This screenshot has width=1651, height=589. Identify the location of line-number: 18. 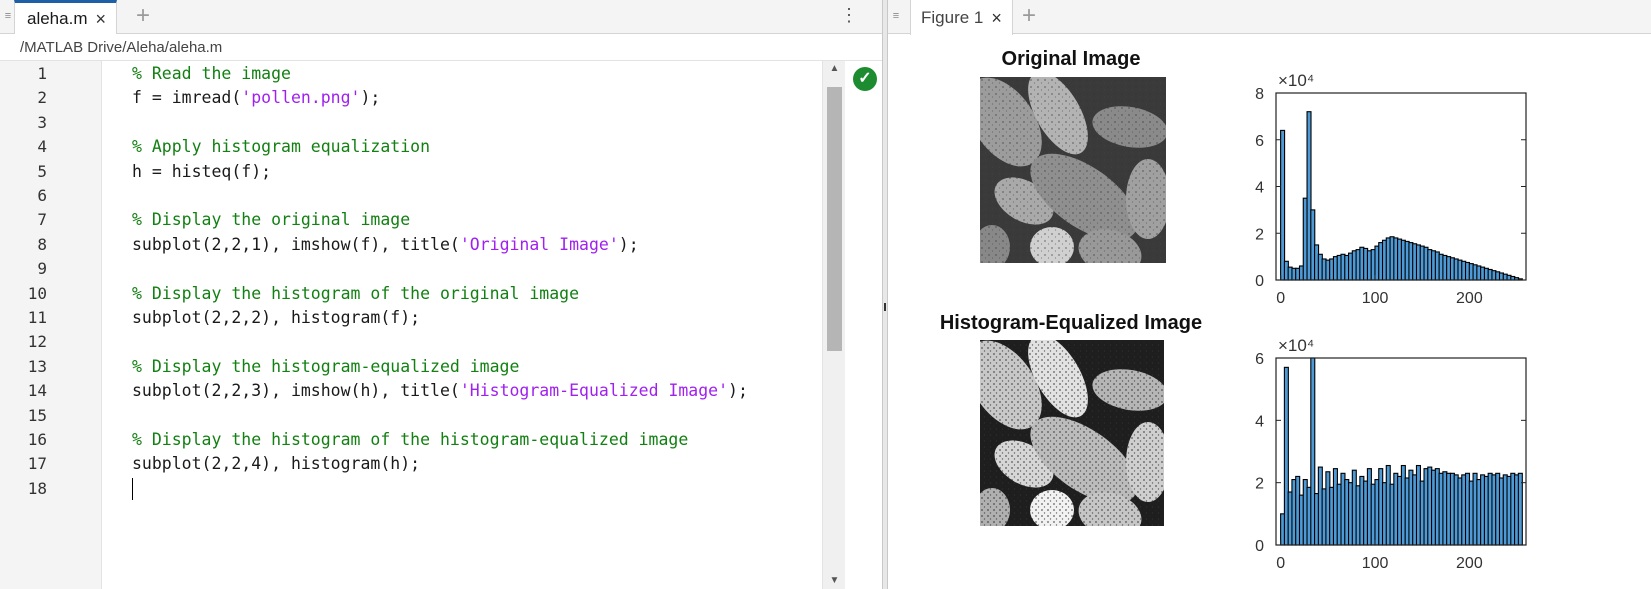
(37, 488).